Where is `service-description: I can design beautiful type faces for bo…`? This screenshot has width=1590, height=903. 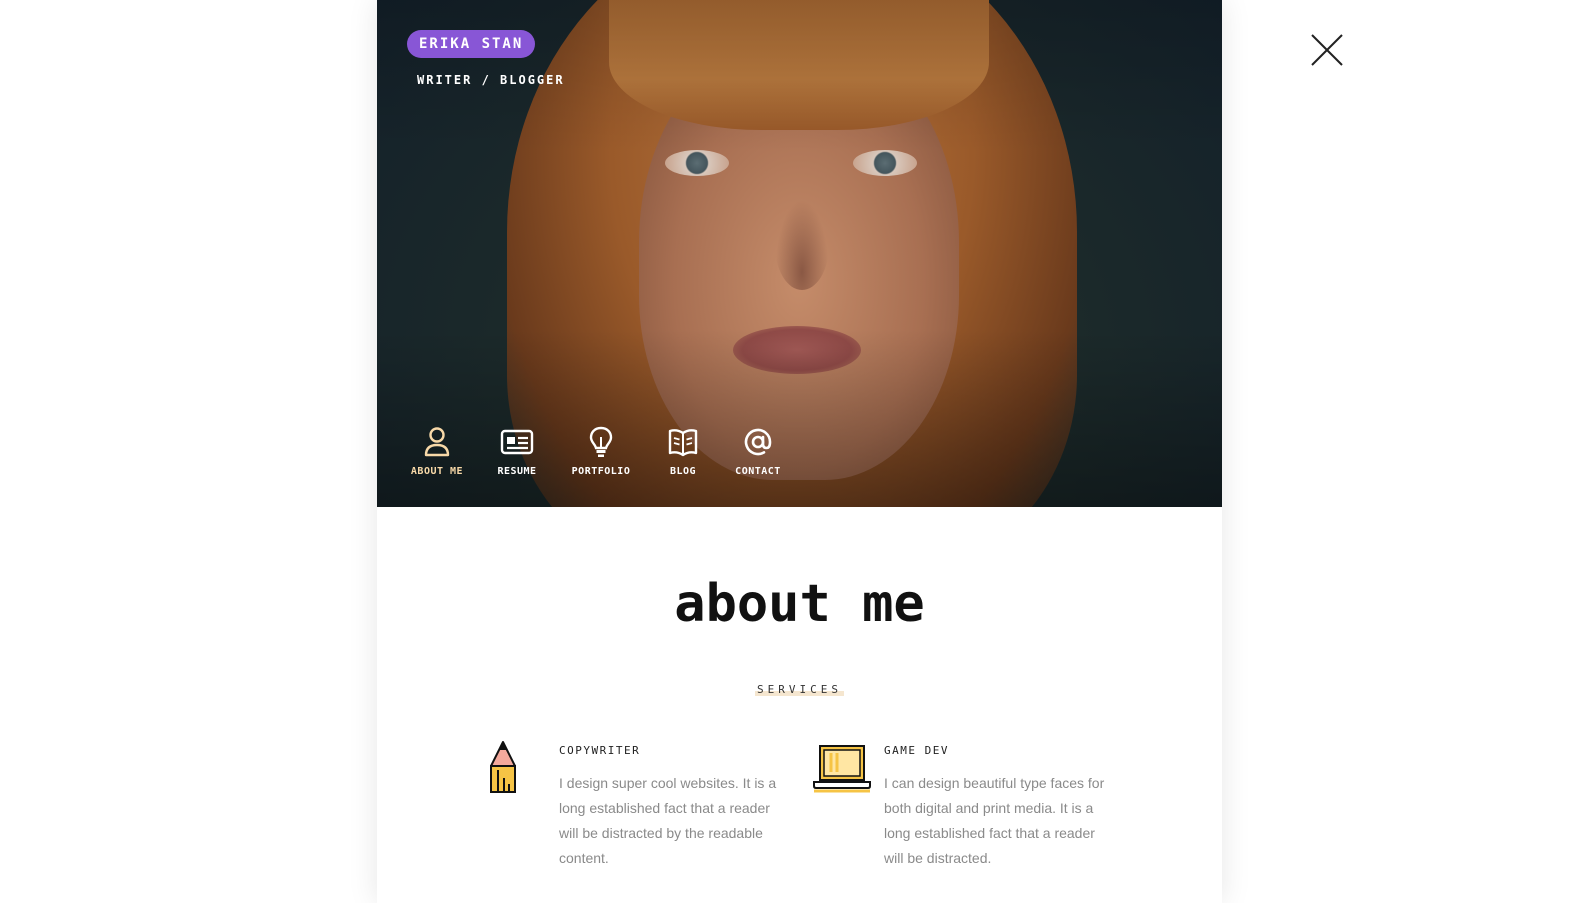 service-description: I can design beautiful type faces for bo… is located at coordinates (994, 820).